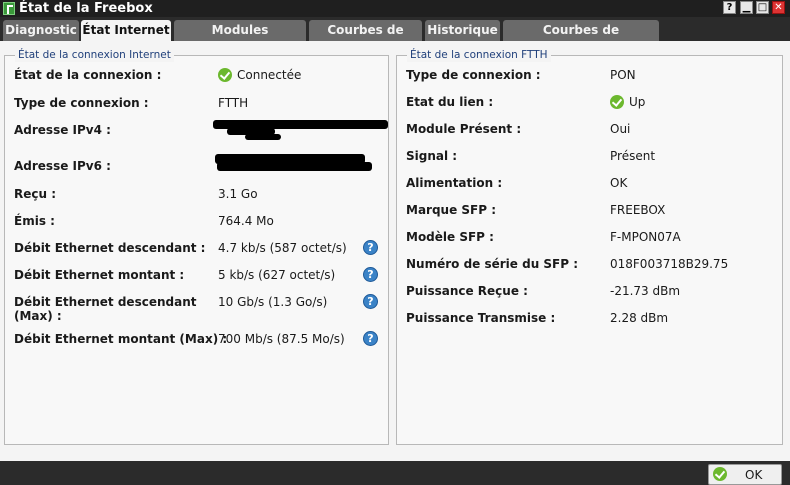 The height and width of the screenshot is (485, 790). What do you see at coordinates (238, 194) in the screenshot?
I see `row-value: 3.1 Go` at bounding box center [238, 194].